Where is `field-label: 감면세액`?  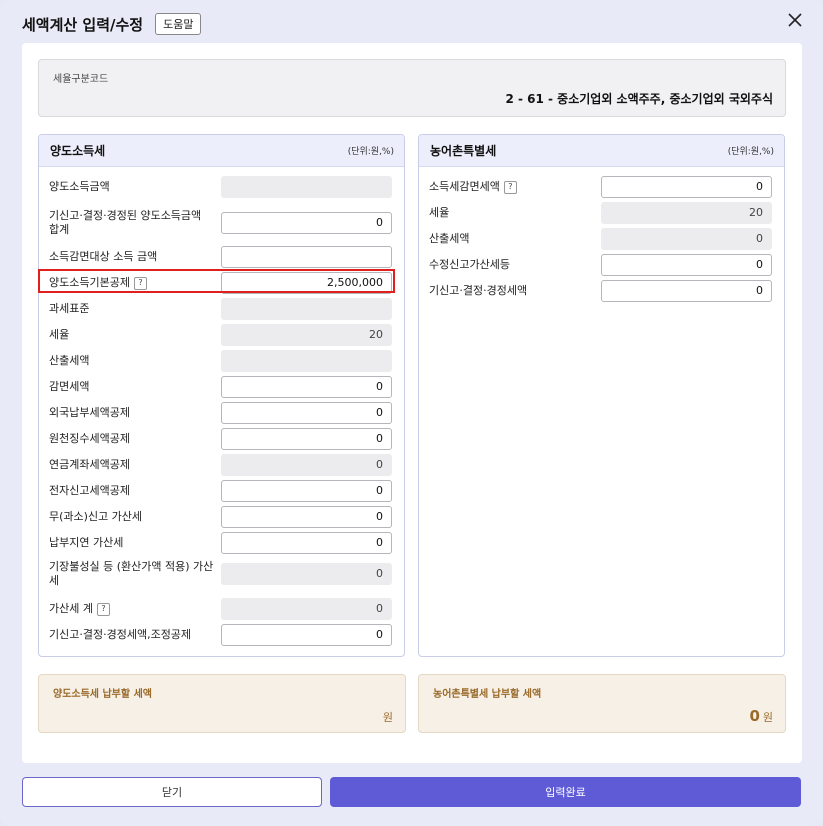 field-label: 감면세액 is located at coordinates (134, 387).